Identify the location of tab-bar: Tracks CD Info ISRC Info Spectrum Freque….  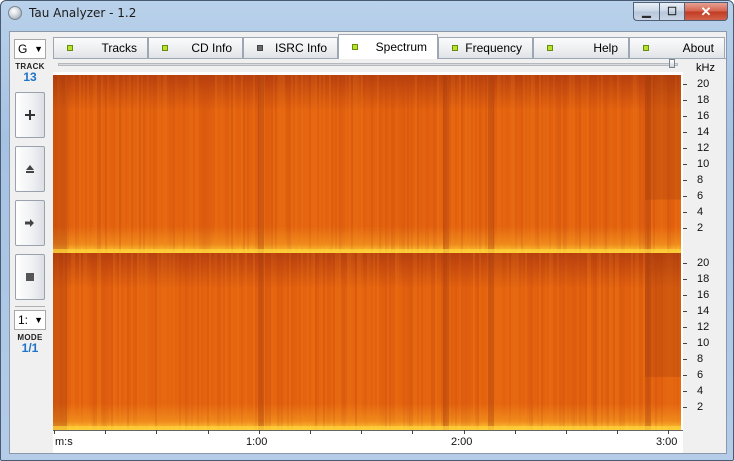
(389, 46).